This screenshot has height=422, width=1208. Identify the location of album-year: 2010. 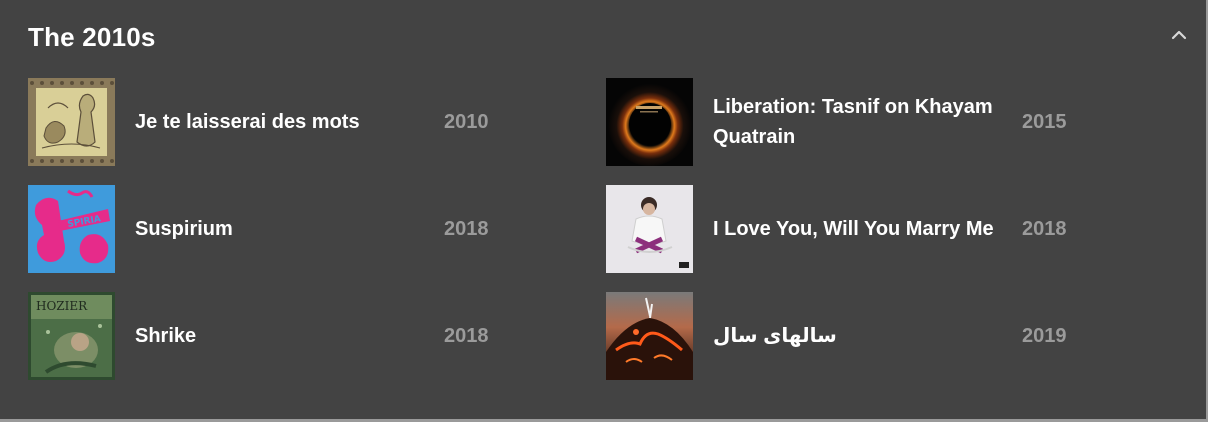
(466, 121).